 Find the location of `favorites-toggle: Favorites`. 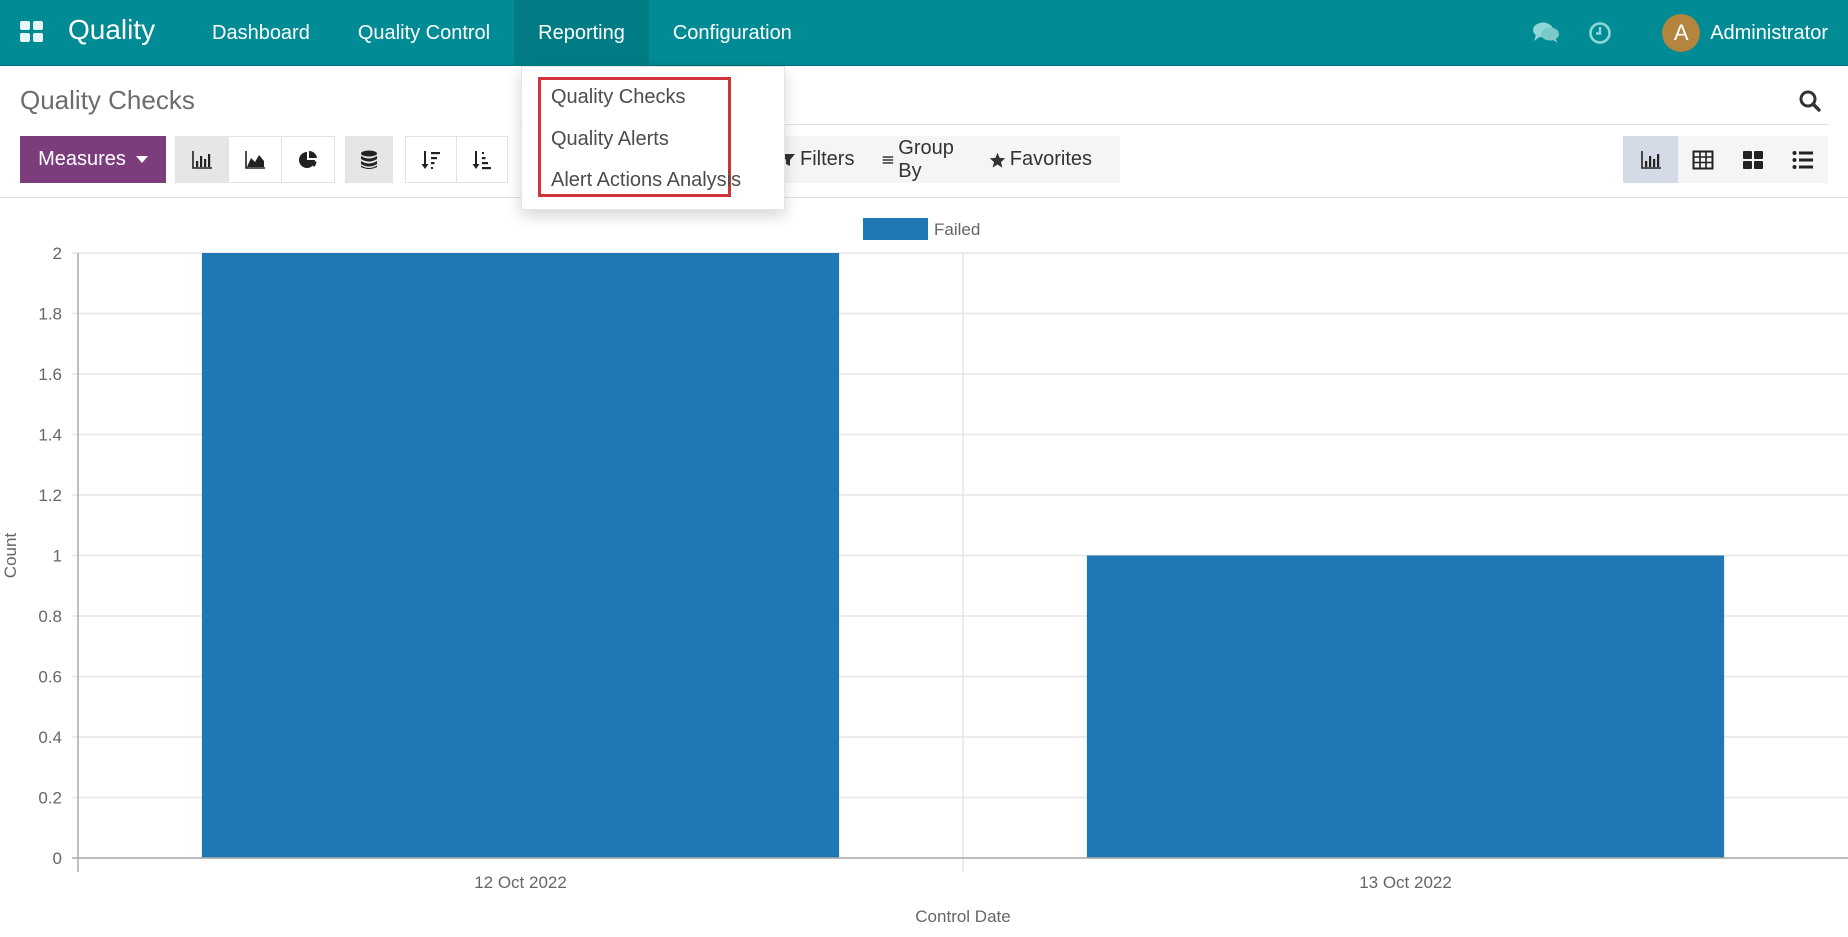

favorites-toggle: Favorites is located at coordinates (1040, 159).